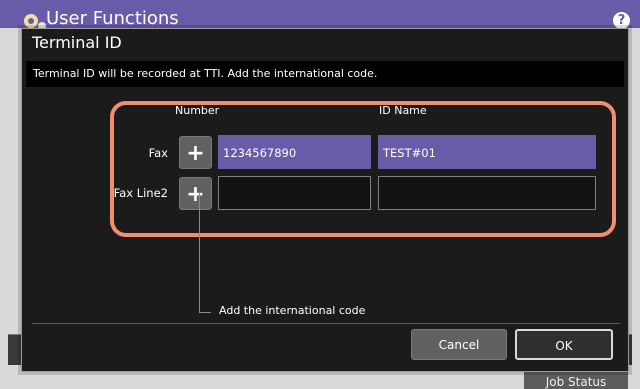 The height and width of the screenshot is (389, 640). What do you see at coordinates (197, 110) in the screenshot?
I see `column-header-number: Number` at bounding box center [197, 110].